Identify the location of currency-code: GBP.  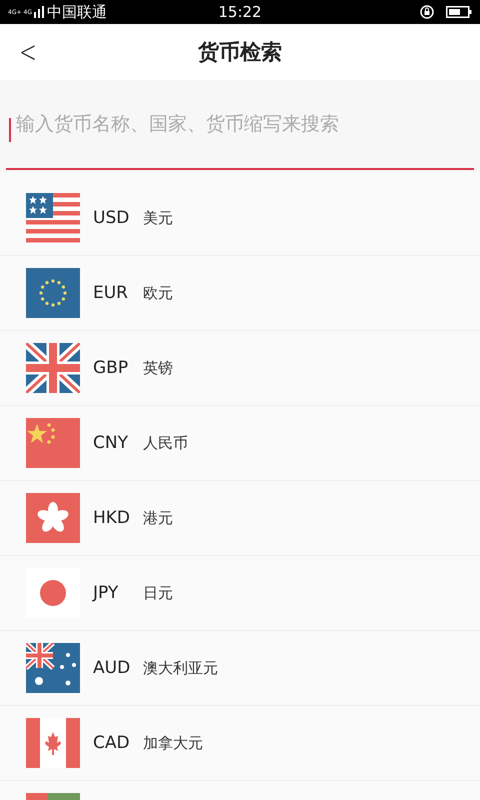
(111, 368).